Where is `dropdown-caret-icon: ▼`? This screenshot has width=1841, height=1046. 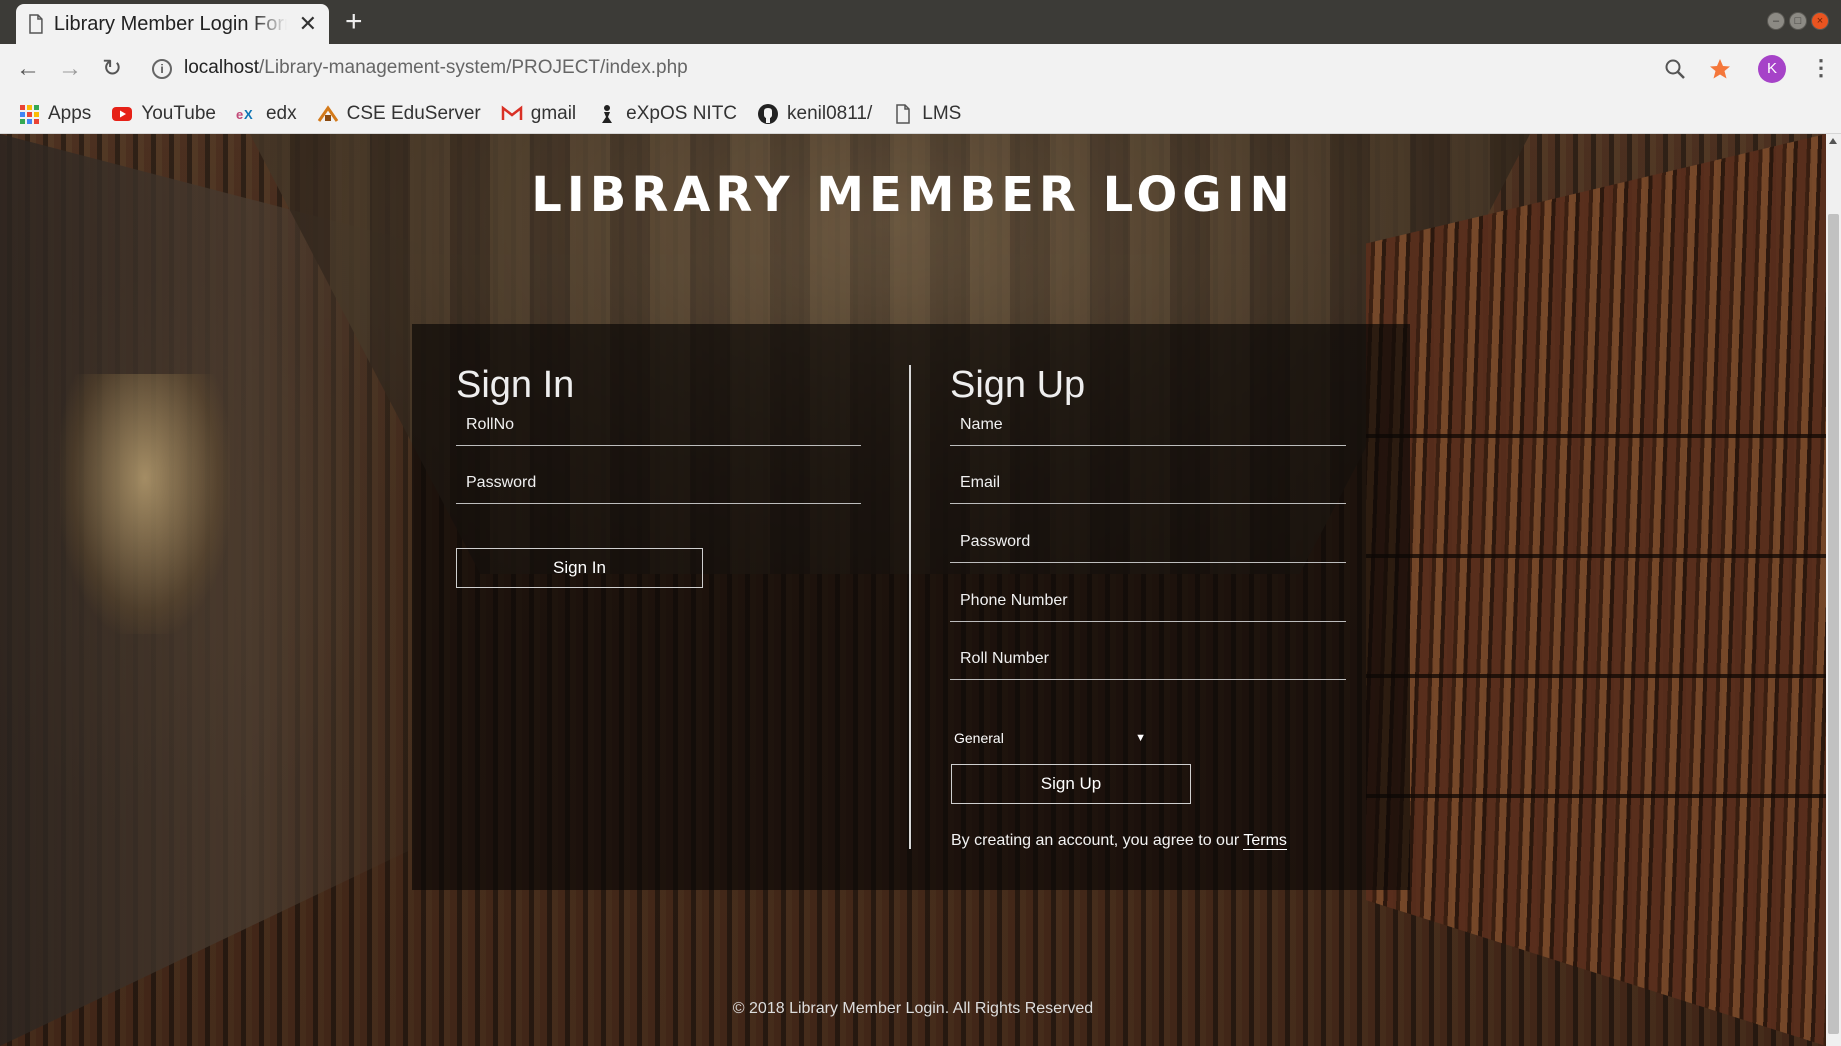
dropdown-caret-icon: ▼ is located at coordinates (1140, 738).